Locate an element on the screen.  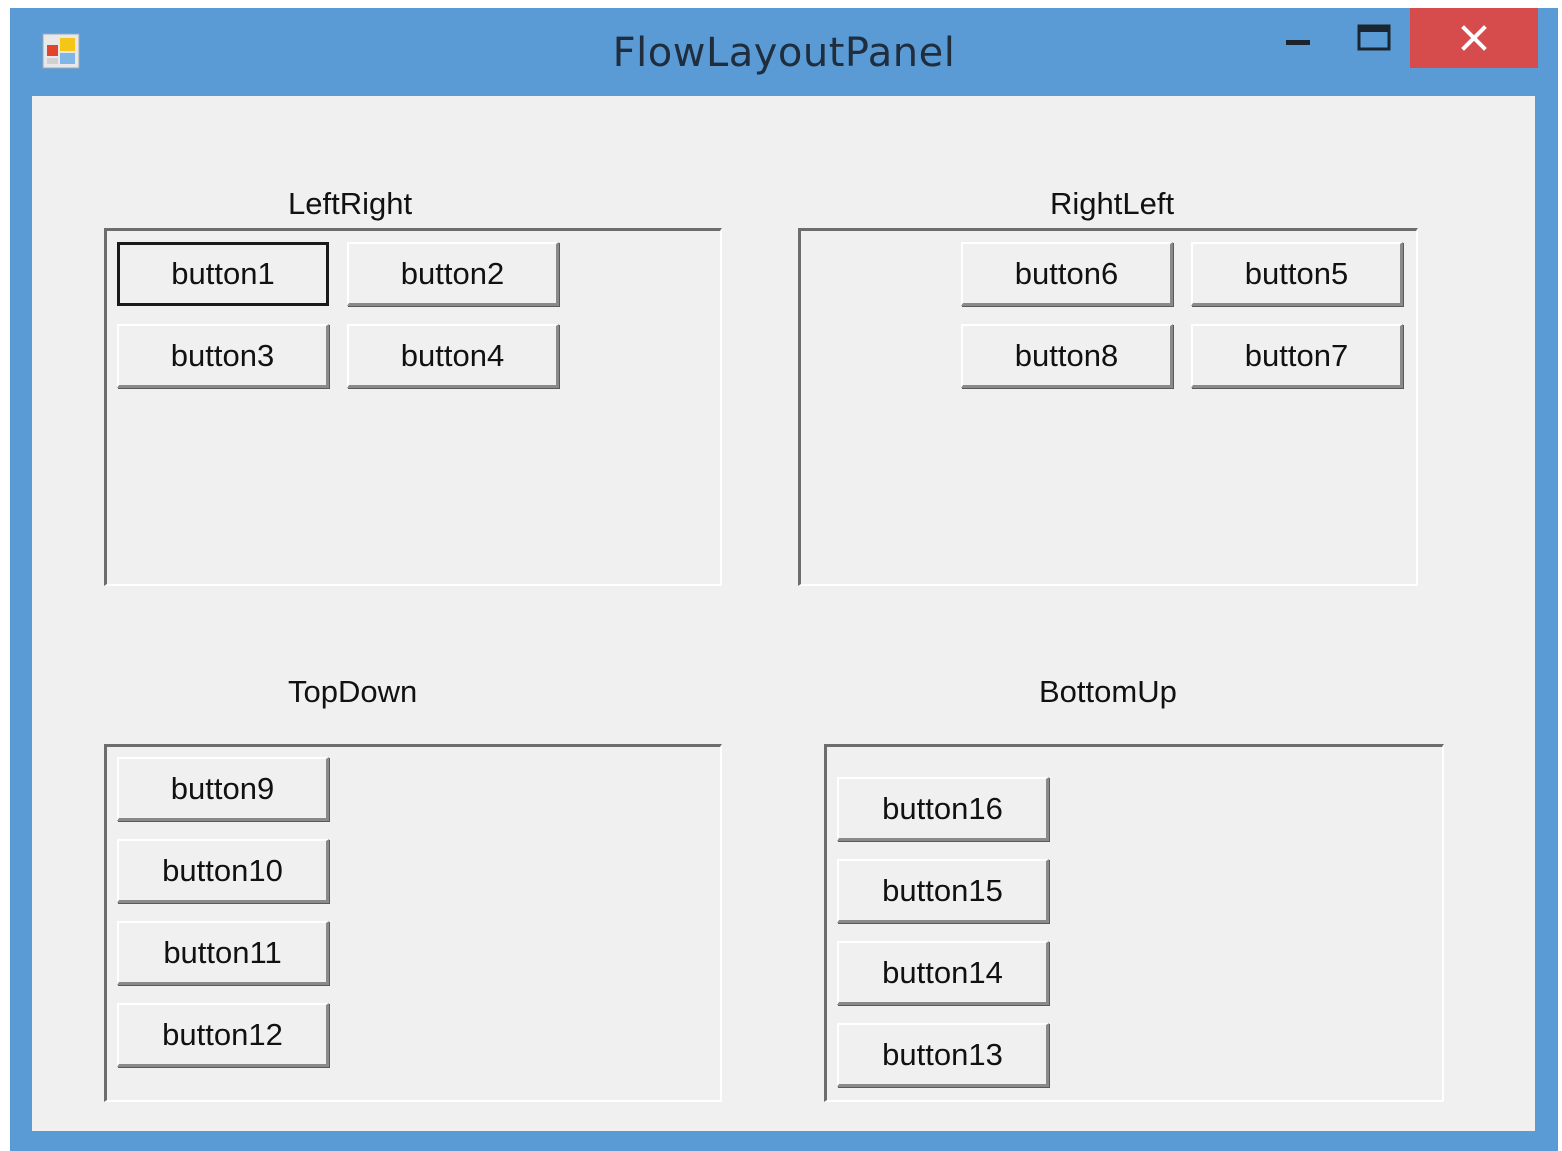
button11: button11 is located at coordinates (223, 953).